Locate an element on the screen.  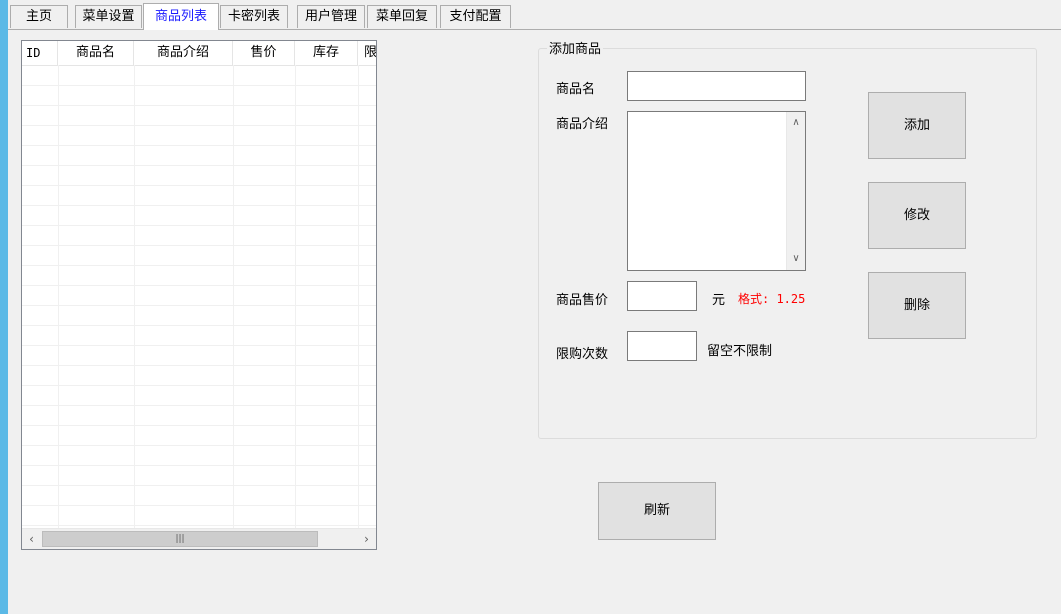
scroll-thumb: ||| is located at coordinates (180, 539).